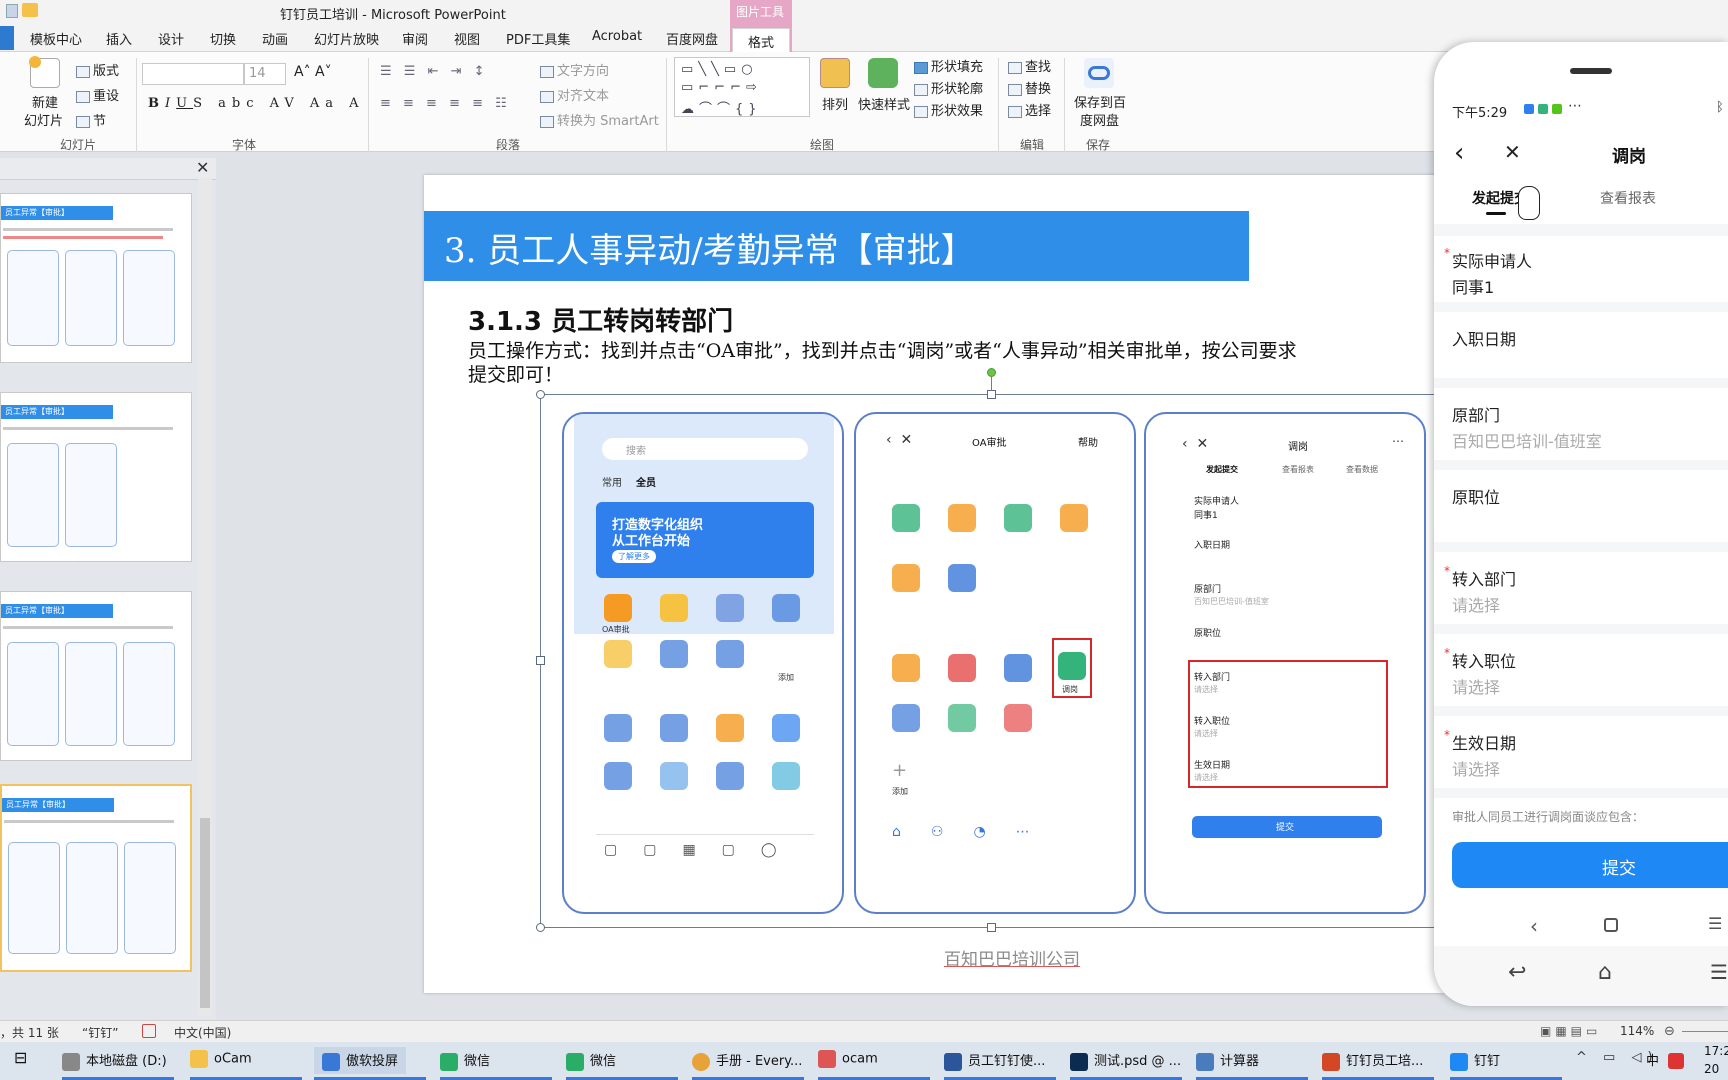 The image size is (1728, 1080). I want to click on align-buttons: ≡ ≡ ≡ ≡ ≡ ☷, so click(445, 103).